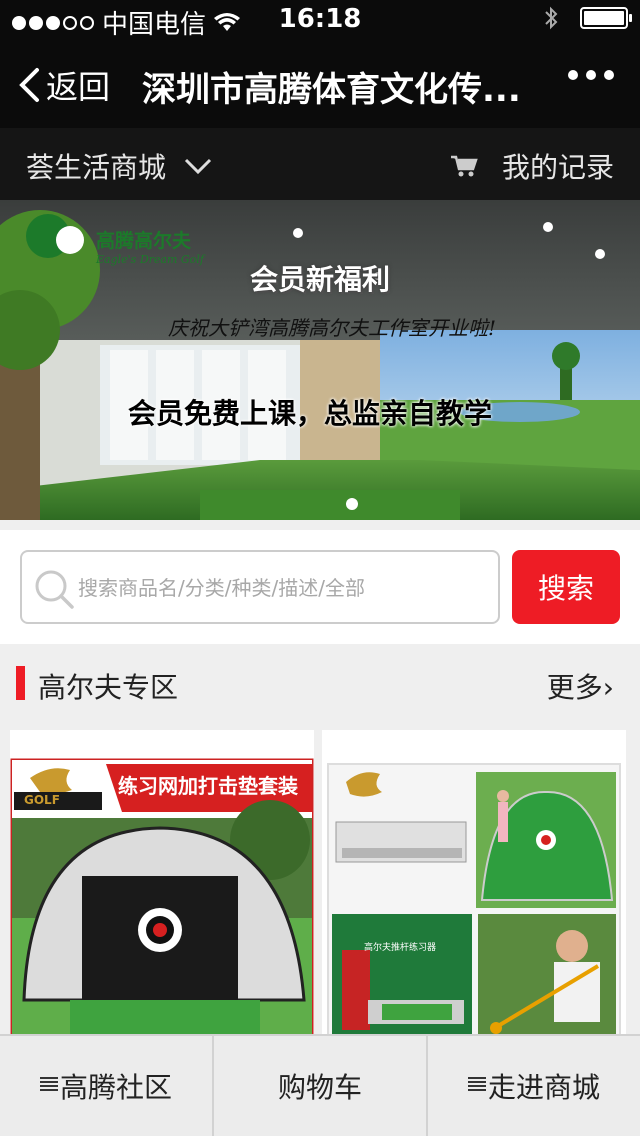 This screenshot has width=640, height=1136. Describe the element at coordinates (20, 683) in the screenshot. I see `section-accent-bar` at that location.